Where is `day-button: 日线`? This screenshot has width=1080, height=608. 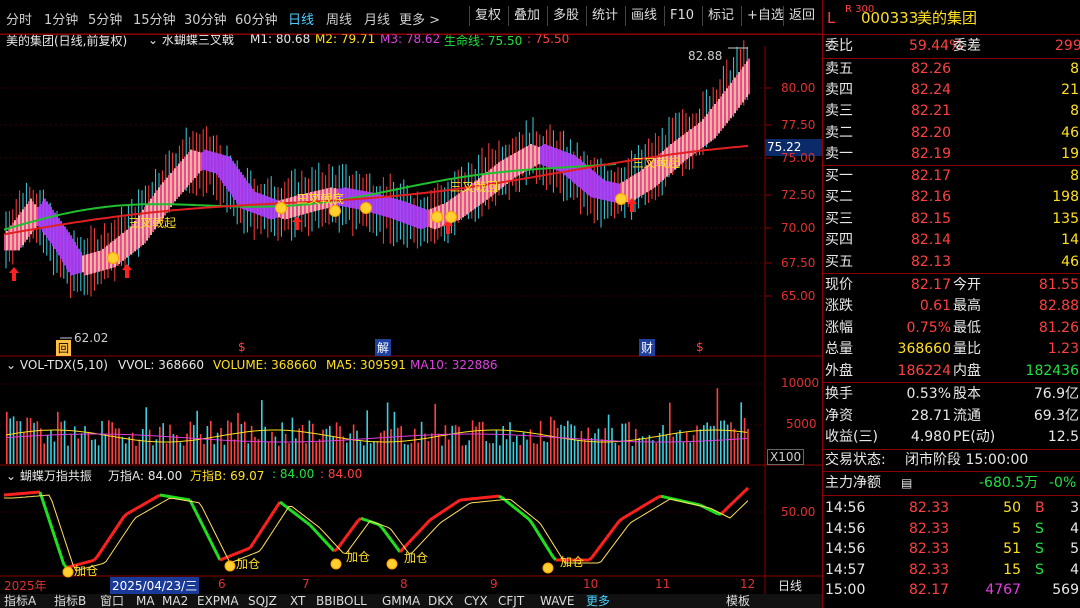
day-button: 日线 is located at coordinates (790, 585).